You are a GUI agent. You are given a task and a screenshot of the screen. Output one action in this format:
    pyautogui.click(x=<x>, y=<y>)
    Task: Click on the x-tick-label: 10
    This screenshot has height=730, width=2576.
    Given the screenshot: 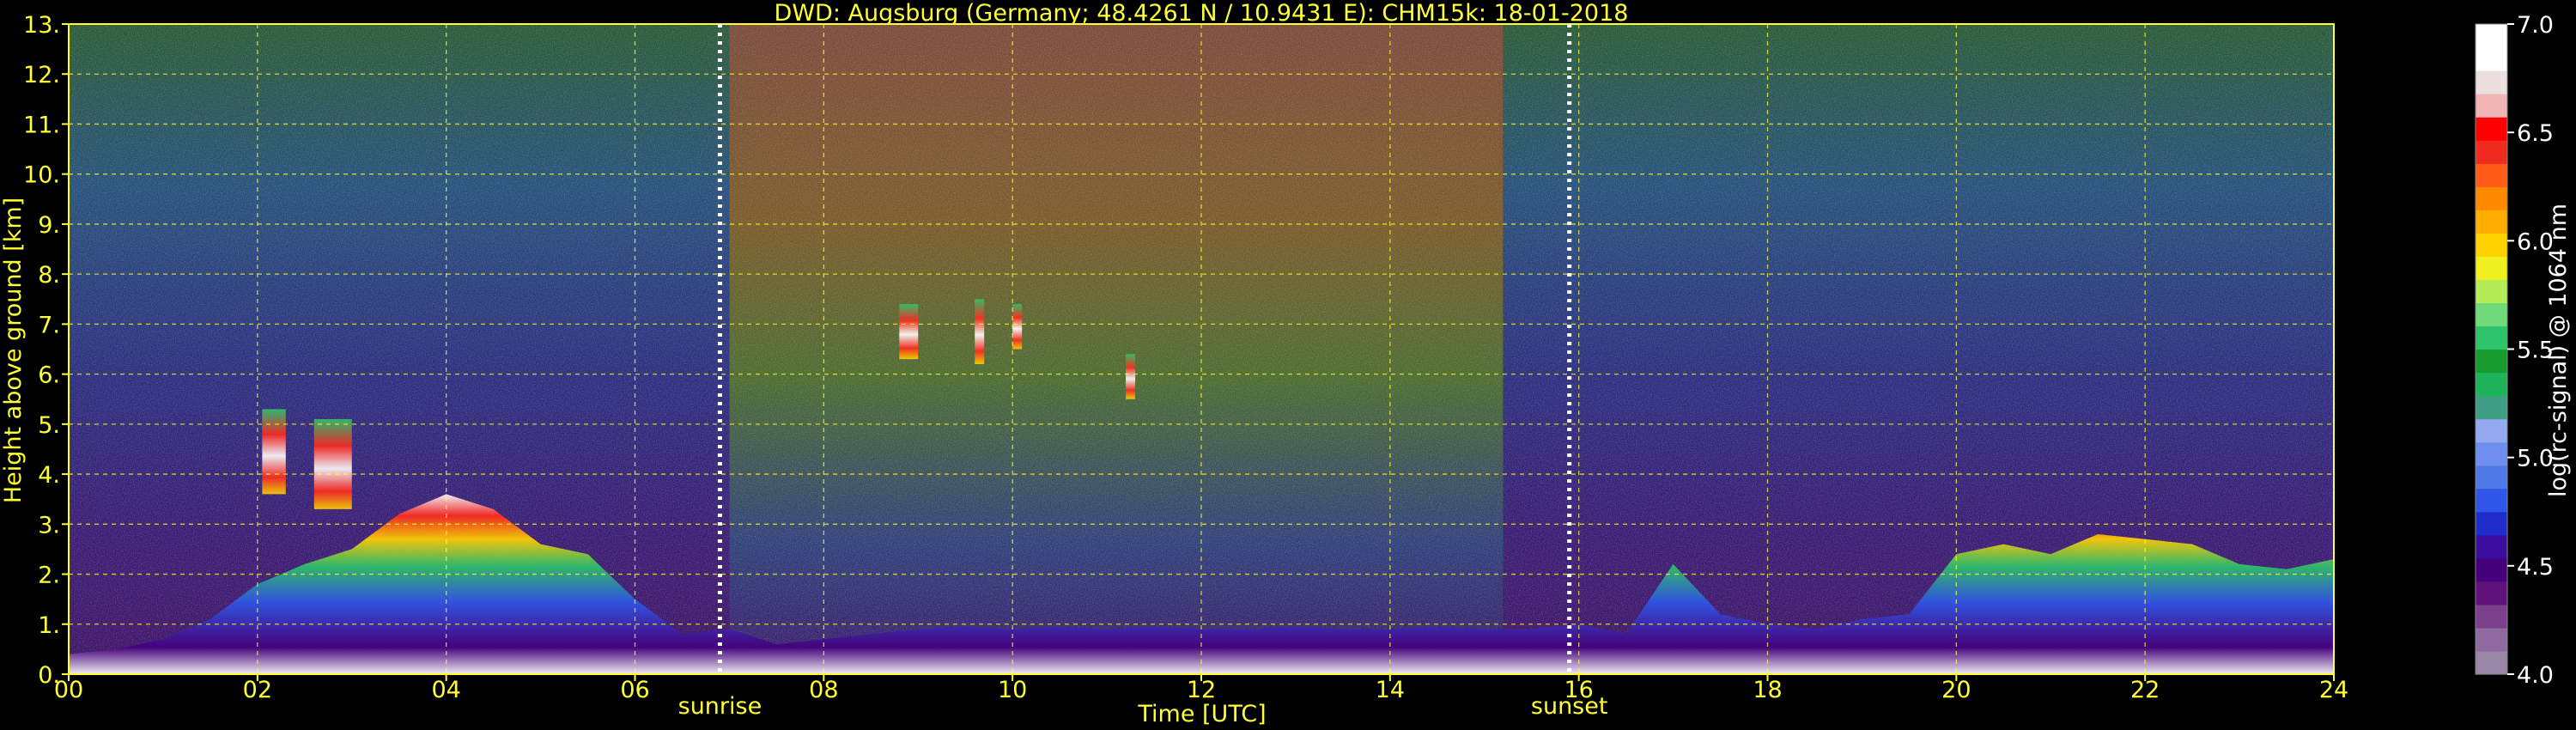 What is the action you would take?
    pyautogui.click(x=1013, y=690)
    